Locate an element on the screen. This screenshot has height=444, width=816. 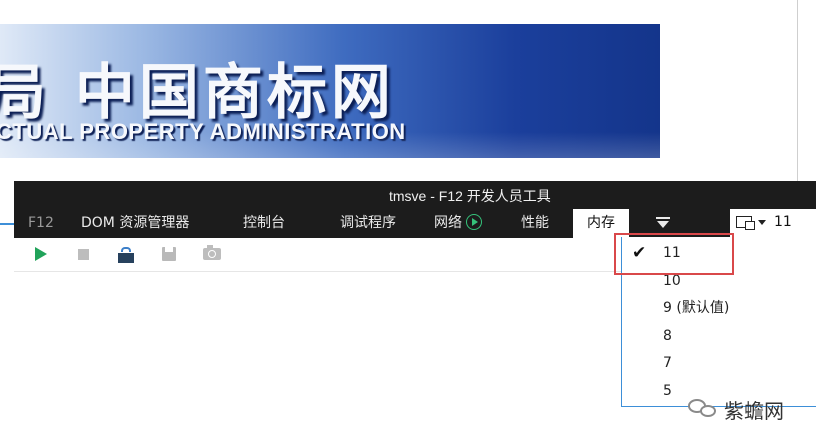
document-mode-selector: 11 is located at coordinates (773, 223).